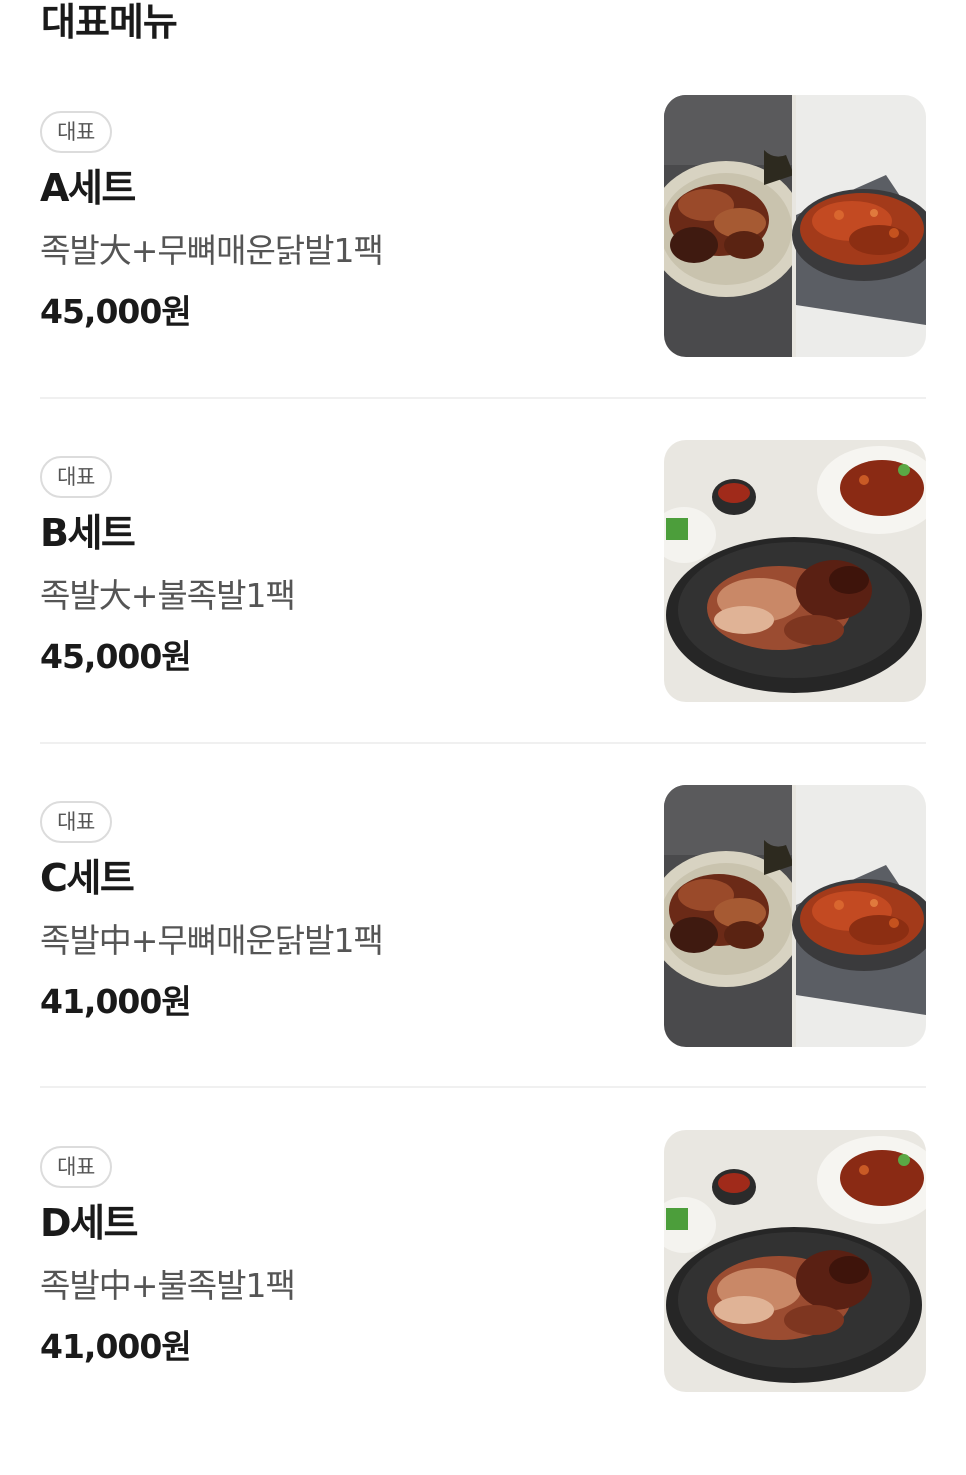 This screenshot has width=966, height=1475. I want to click on menu-item-name: B세트, so click(88, 533).